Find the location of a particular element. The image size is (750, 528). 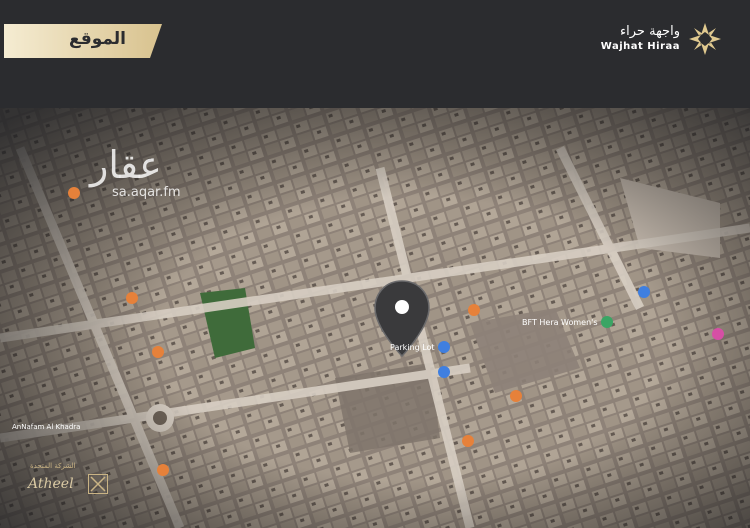

section-title: الموقع is located at coordinates (97, 39).